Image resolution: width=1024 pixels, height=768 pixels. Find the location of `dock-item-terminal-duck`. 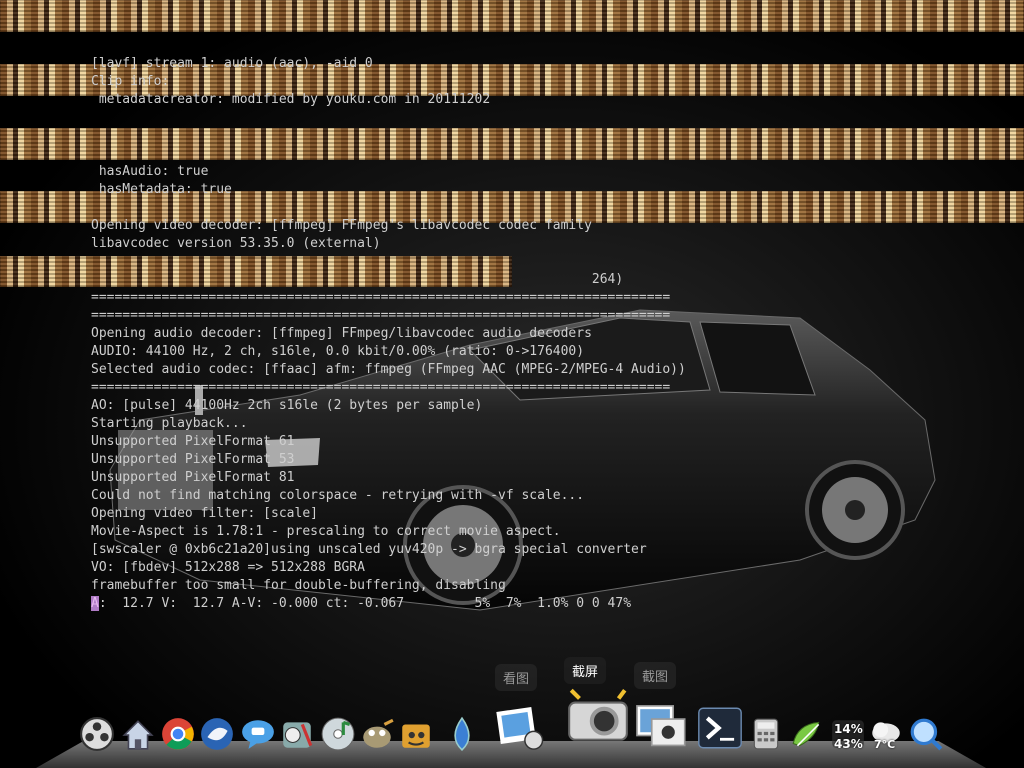

dock-item-terminal-duck is located at coordinates (416, 734).